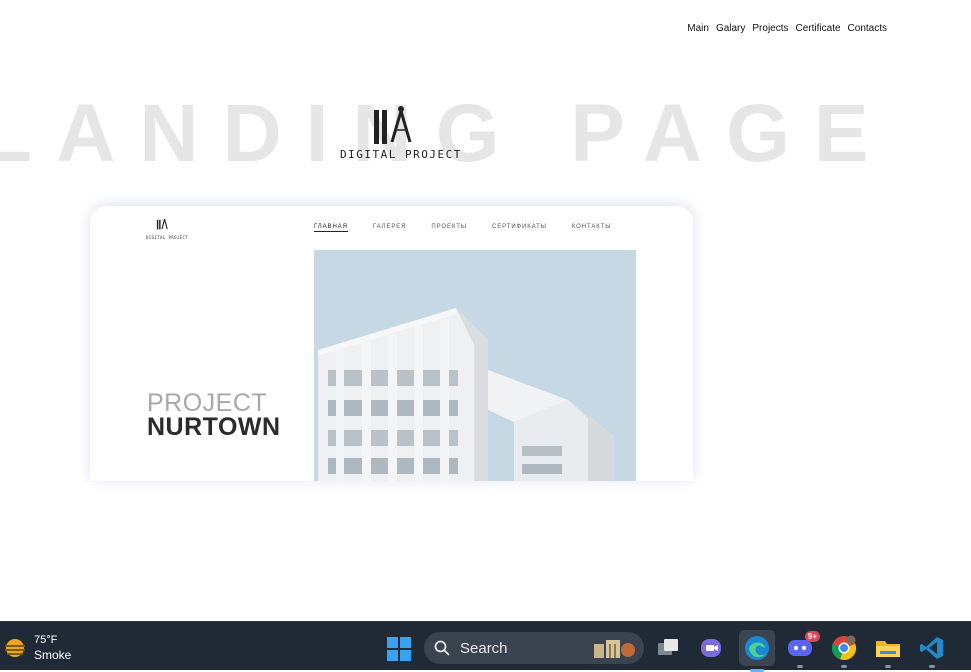 This screenshot has width=971, height=672. Describe the element at coordinates (442, 648) in the screenshot. I see `search-icon` at that location.